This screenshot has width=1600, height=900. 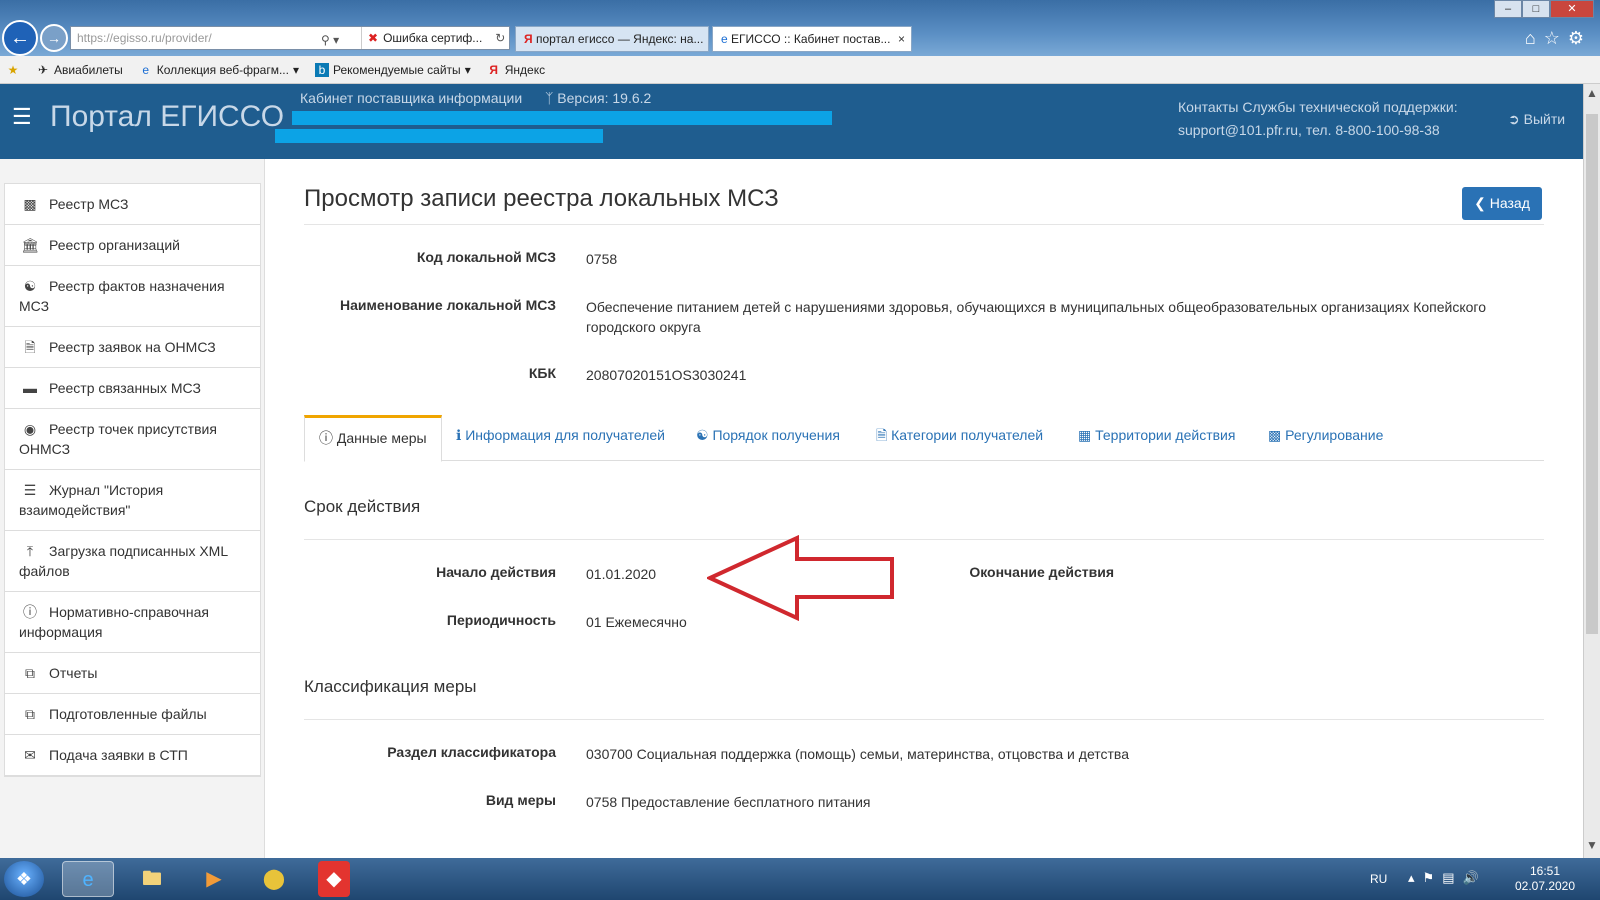 I want to click on tab-label: Порядок получения, so click(x=776, y=435).